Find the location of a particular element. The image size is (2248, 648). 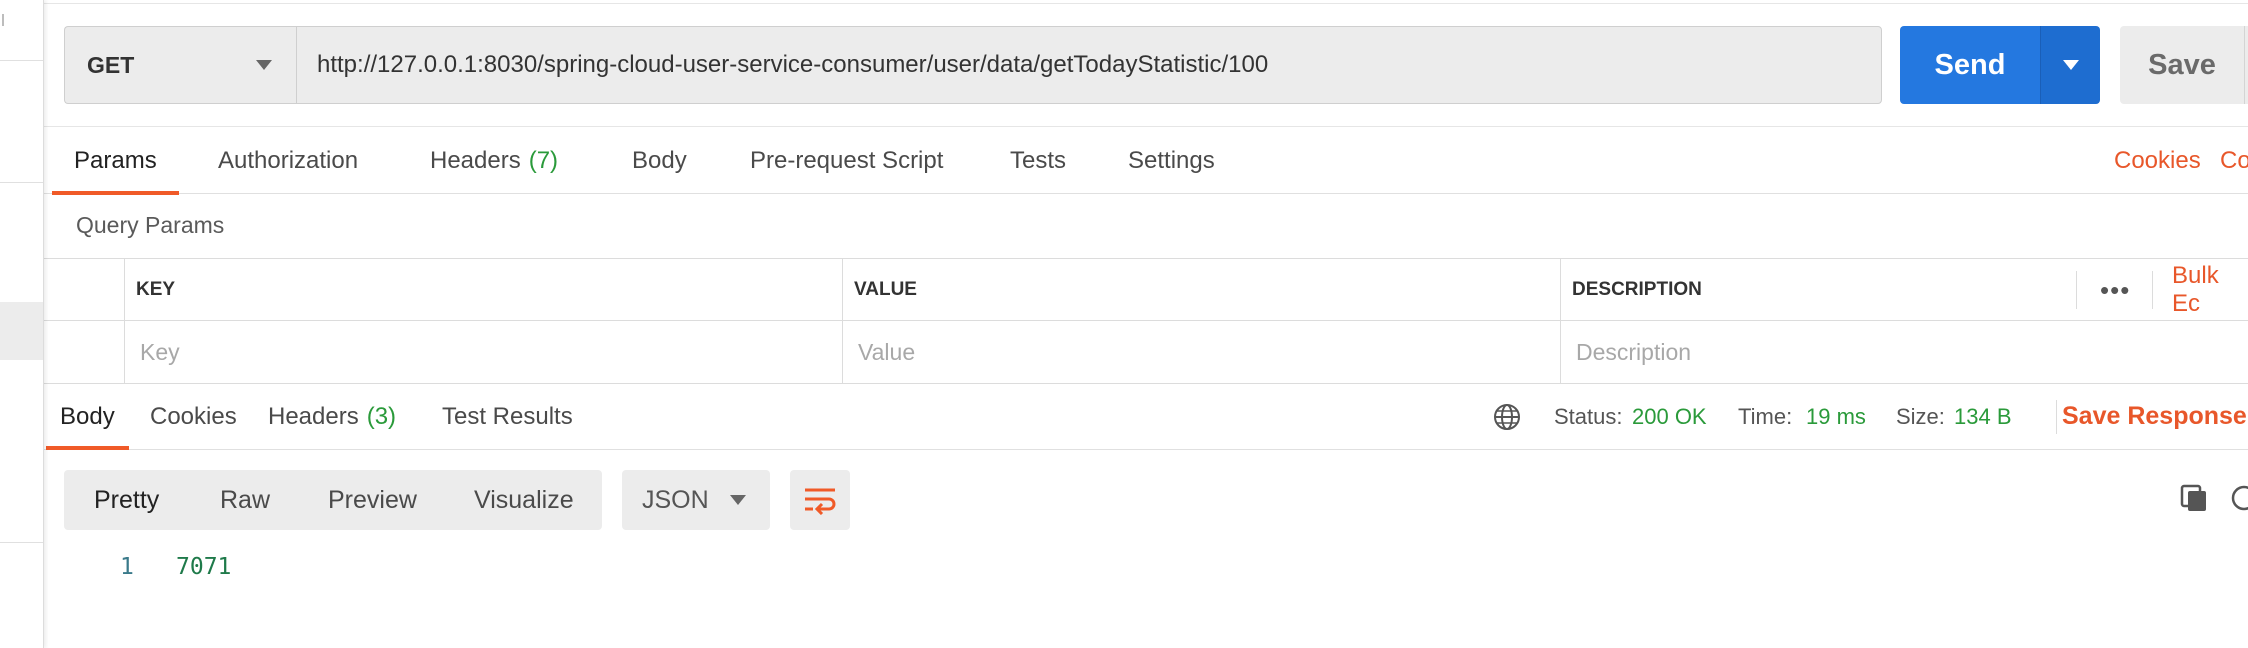

tab-label: Test Results is located at coordinates (507, 416).